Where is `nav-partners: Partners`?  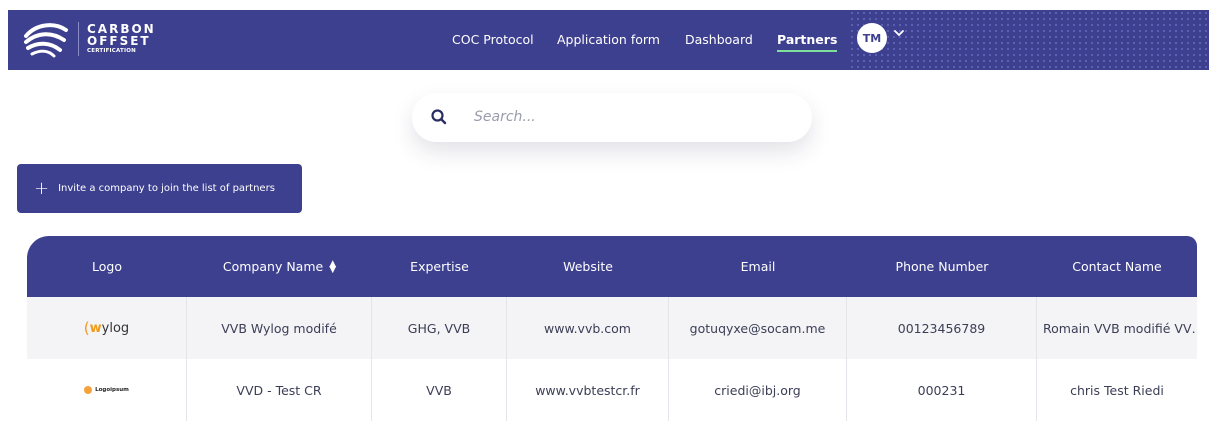 nav-partners: Partners is located at coordinates (807, 42).